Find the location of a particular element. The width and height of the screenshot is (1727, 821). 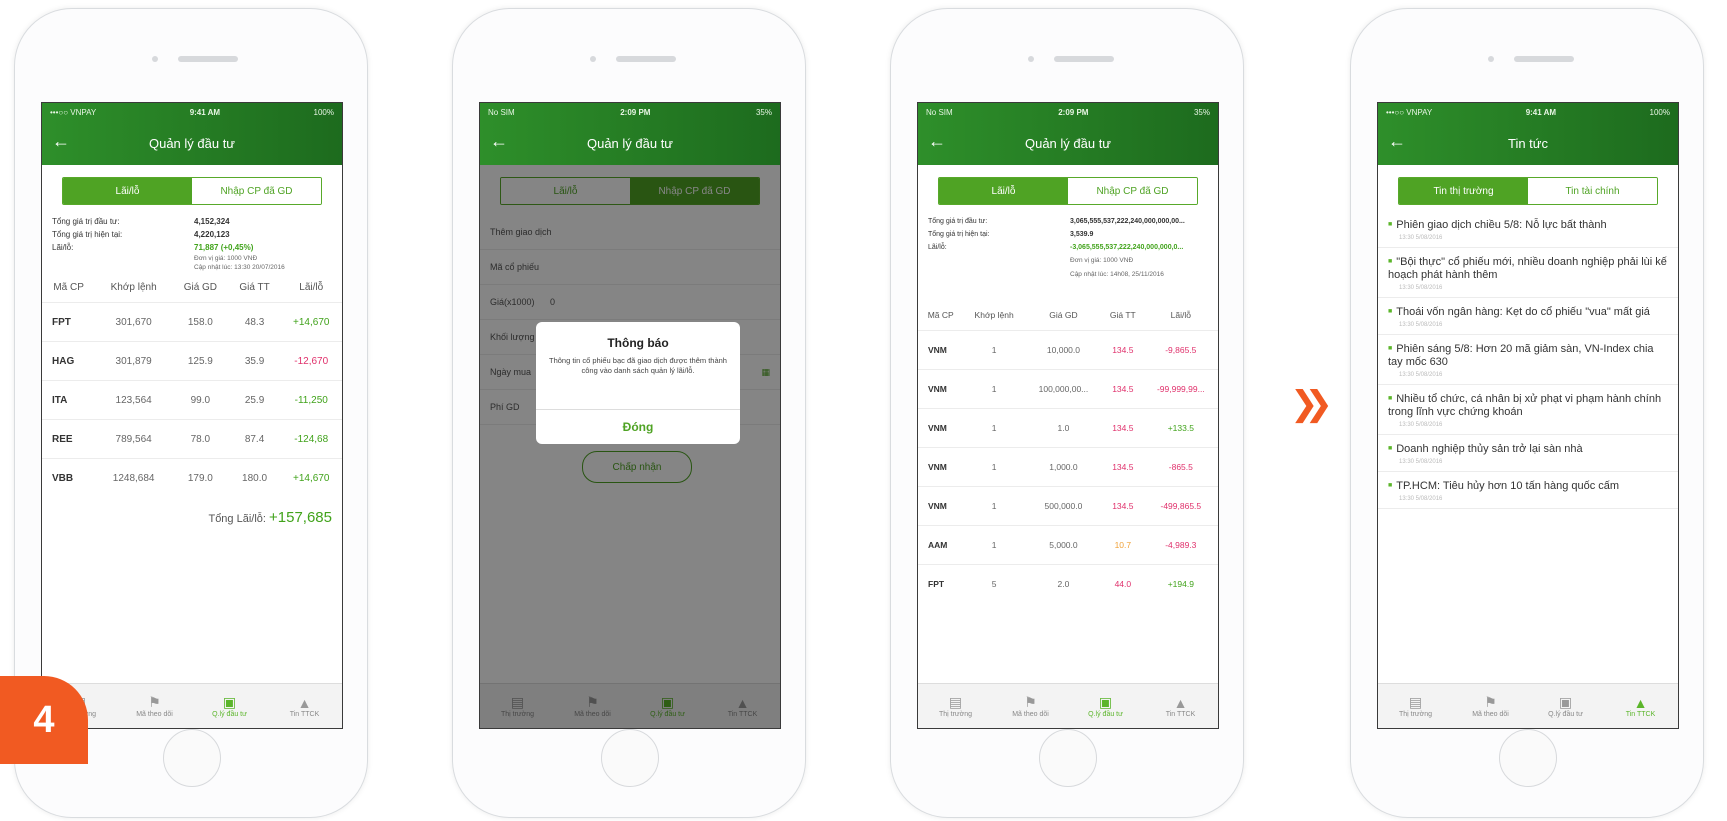

cell: 25.9 is located at coordinates (254, 400).